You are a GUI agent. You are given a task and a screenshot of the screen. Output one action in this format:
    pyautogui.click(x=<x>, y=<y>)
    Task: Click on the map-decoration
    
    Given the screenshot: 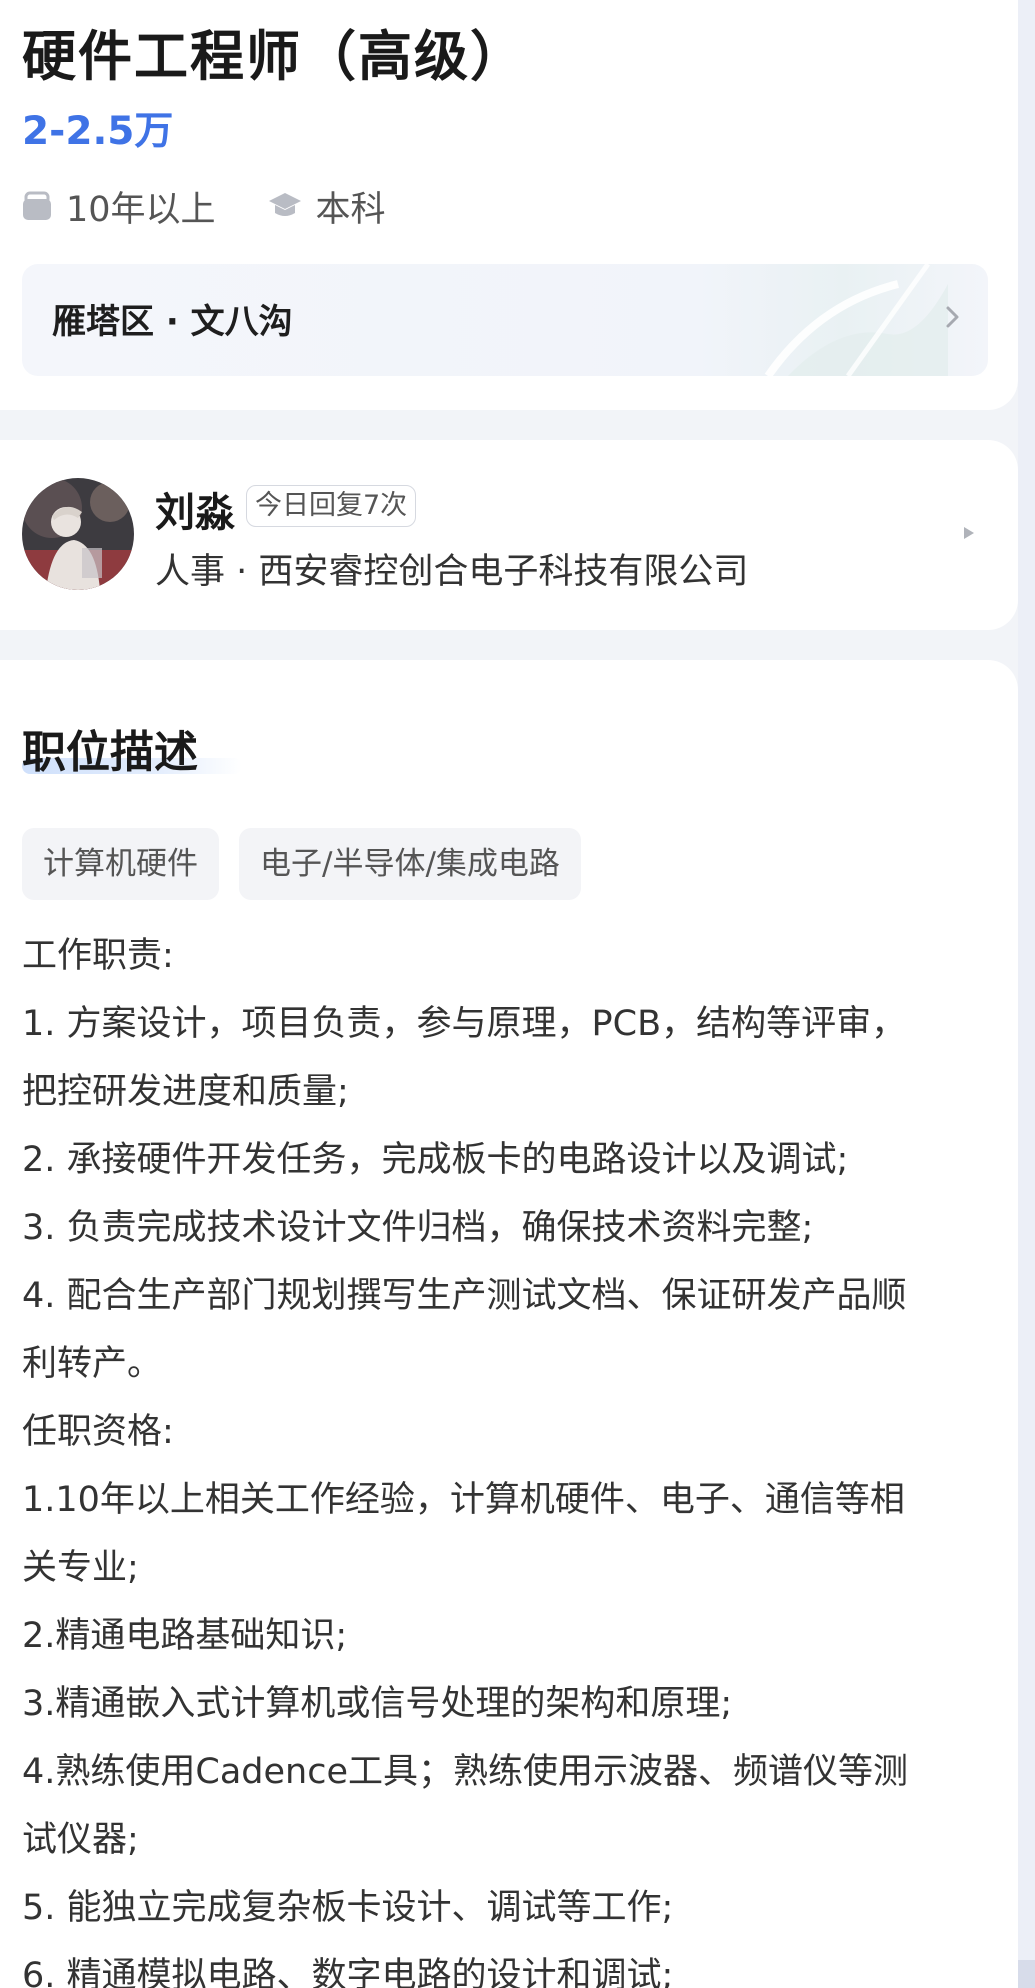 What is the action you would take?
    pyautogui.click(x=856, y=320)
    